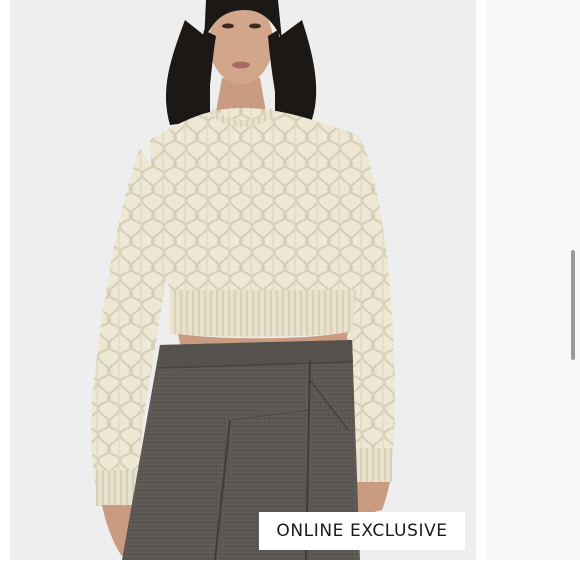 The width and height of the screenshot is (580, 580). I want to click on scroll-indicator, so click(573, 305).